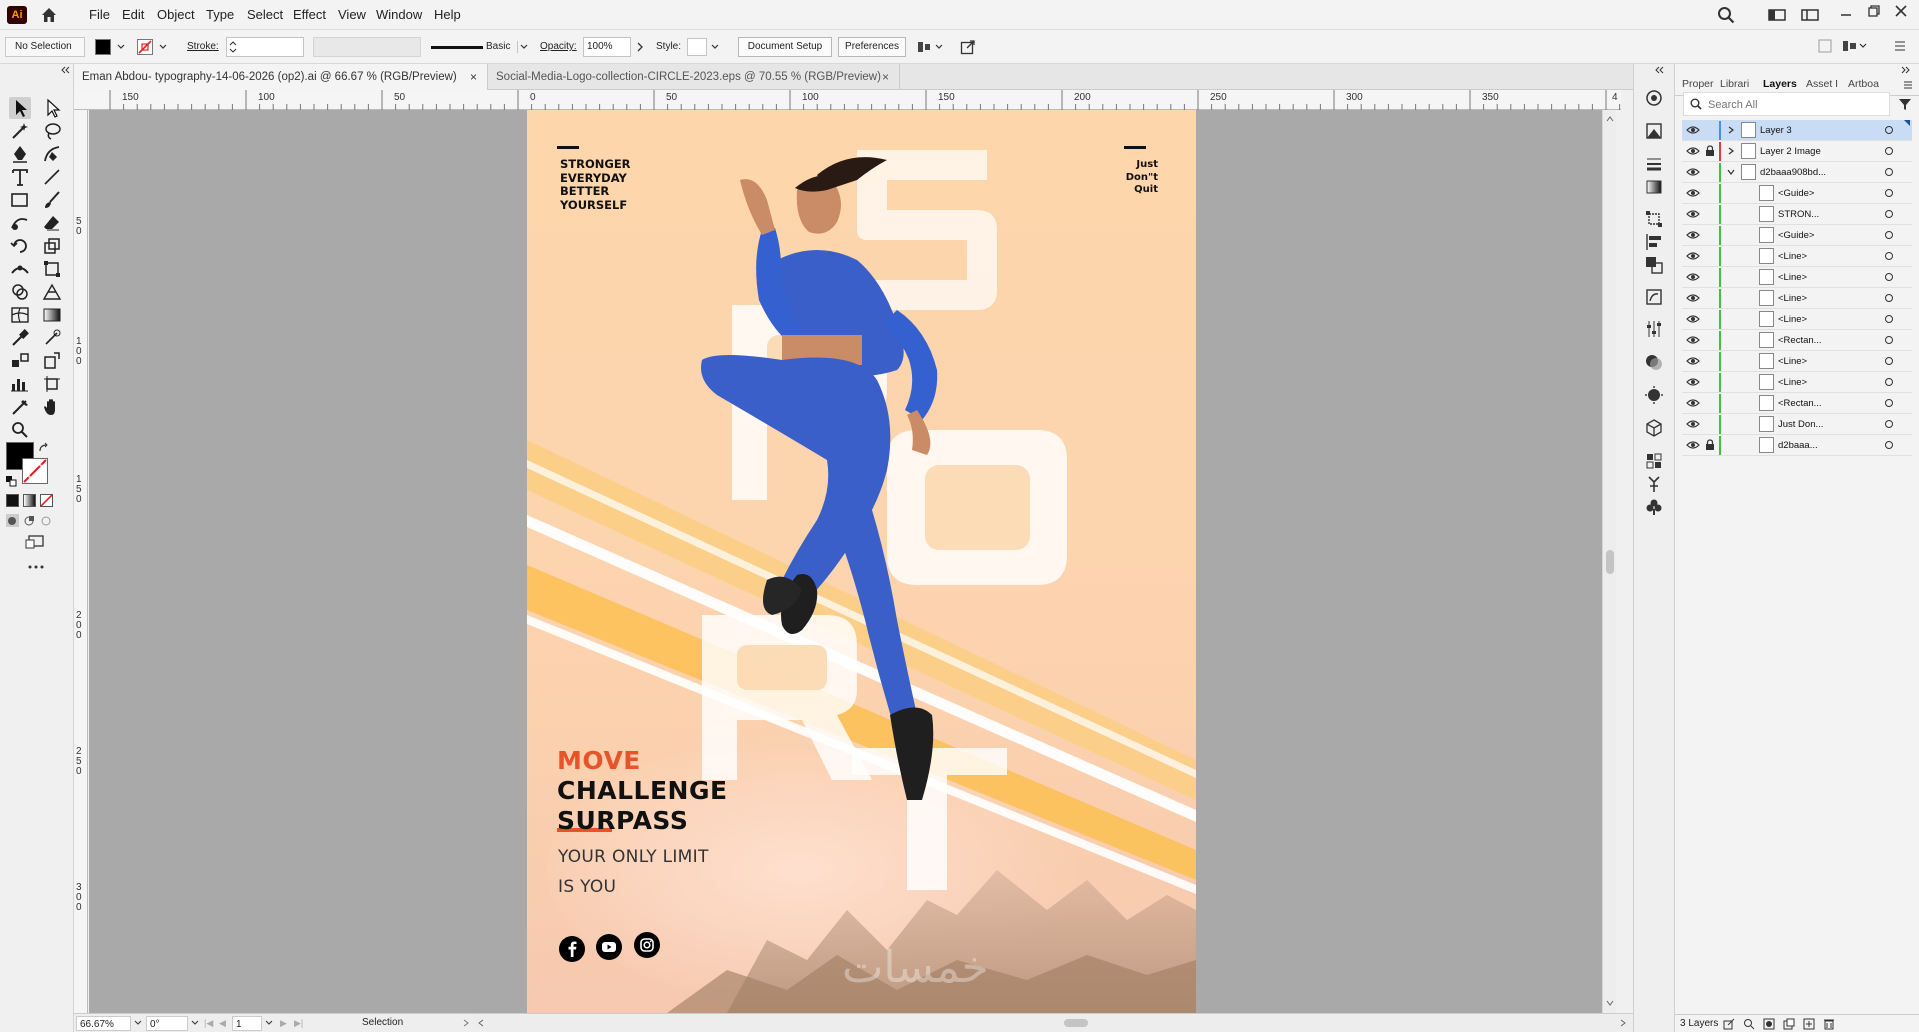 This screenshot has width=1919, height=1032. Describe the element at coordinates (12, 500) in the screenshot. I see `color-mode-icon` at that location.